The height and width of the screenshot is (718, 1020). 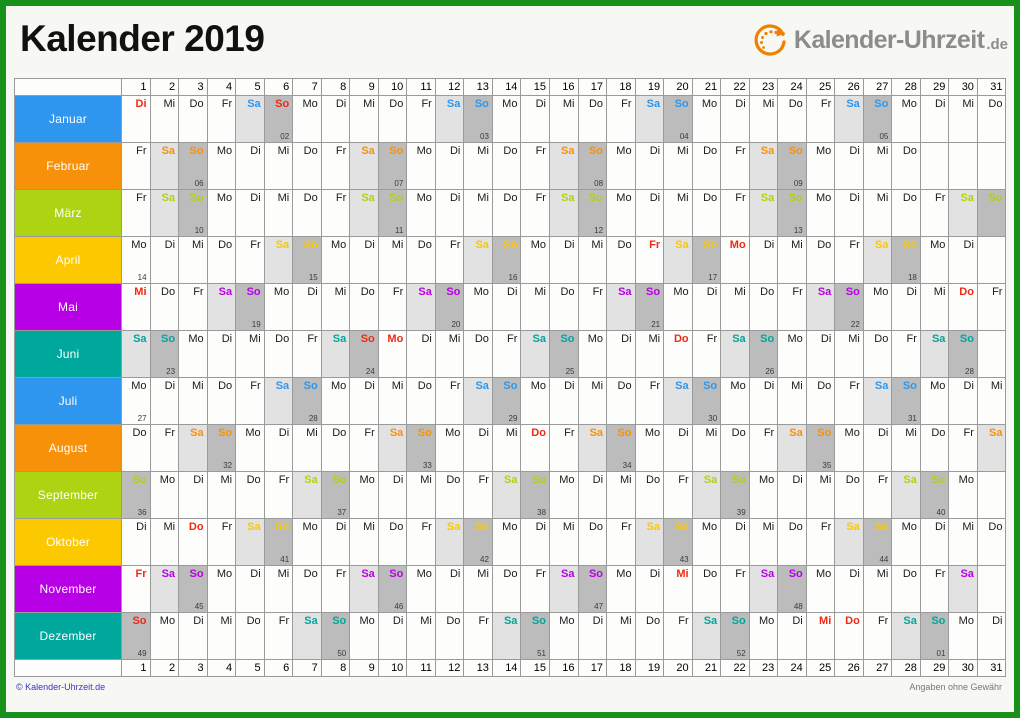 What do you see at coordinates (535, 636) in the screenshot?
I see `day-cell: So 51` at bounding box center [535, 636].